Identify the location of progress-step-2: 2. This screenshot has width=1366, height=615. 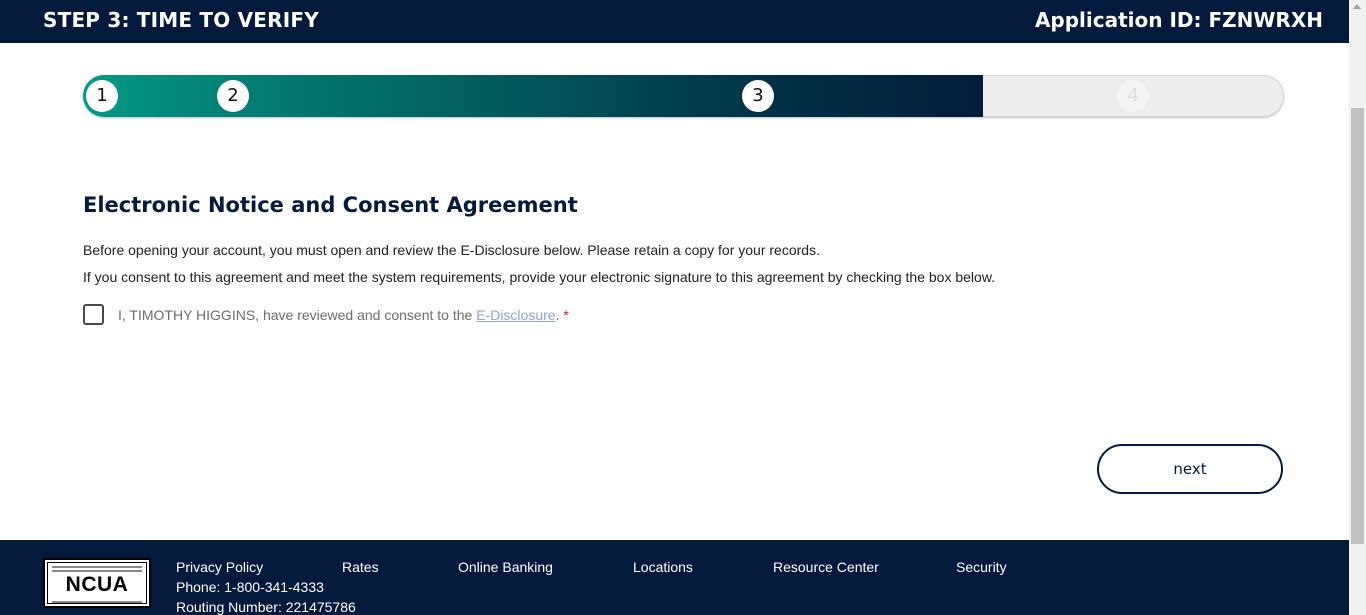
(233, 96).